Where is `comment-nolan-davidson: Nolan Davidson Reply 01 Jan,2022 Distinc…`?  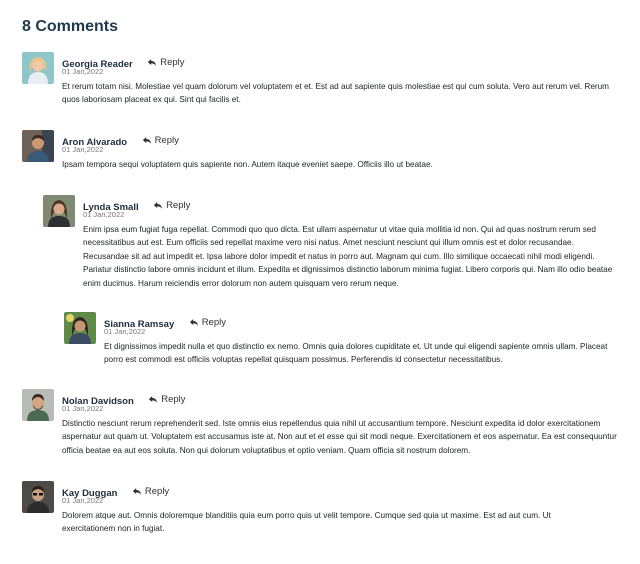 comment-nolan-davidson: Nolan Davidson Reply 01 Jan,2022 Distinc… is located at coordinates (322, 425).